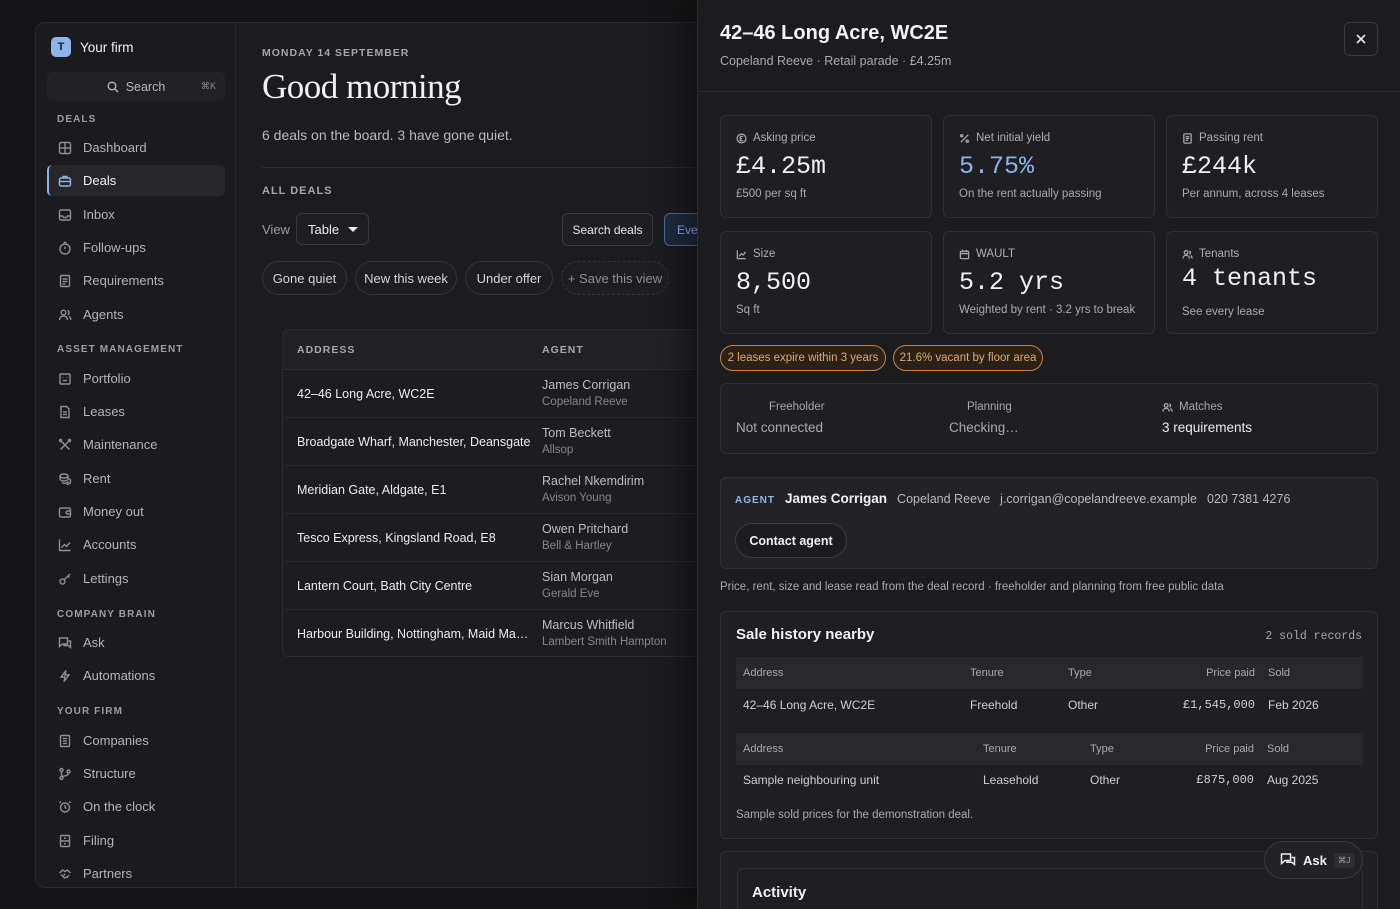  I want to click on sidebar-item-partners: Partners, so click(136, 872).